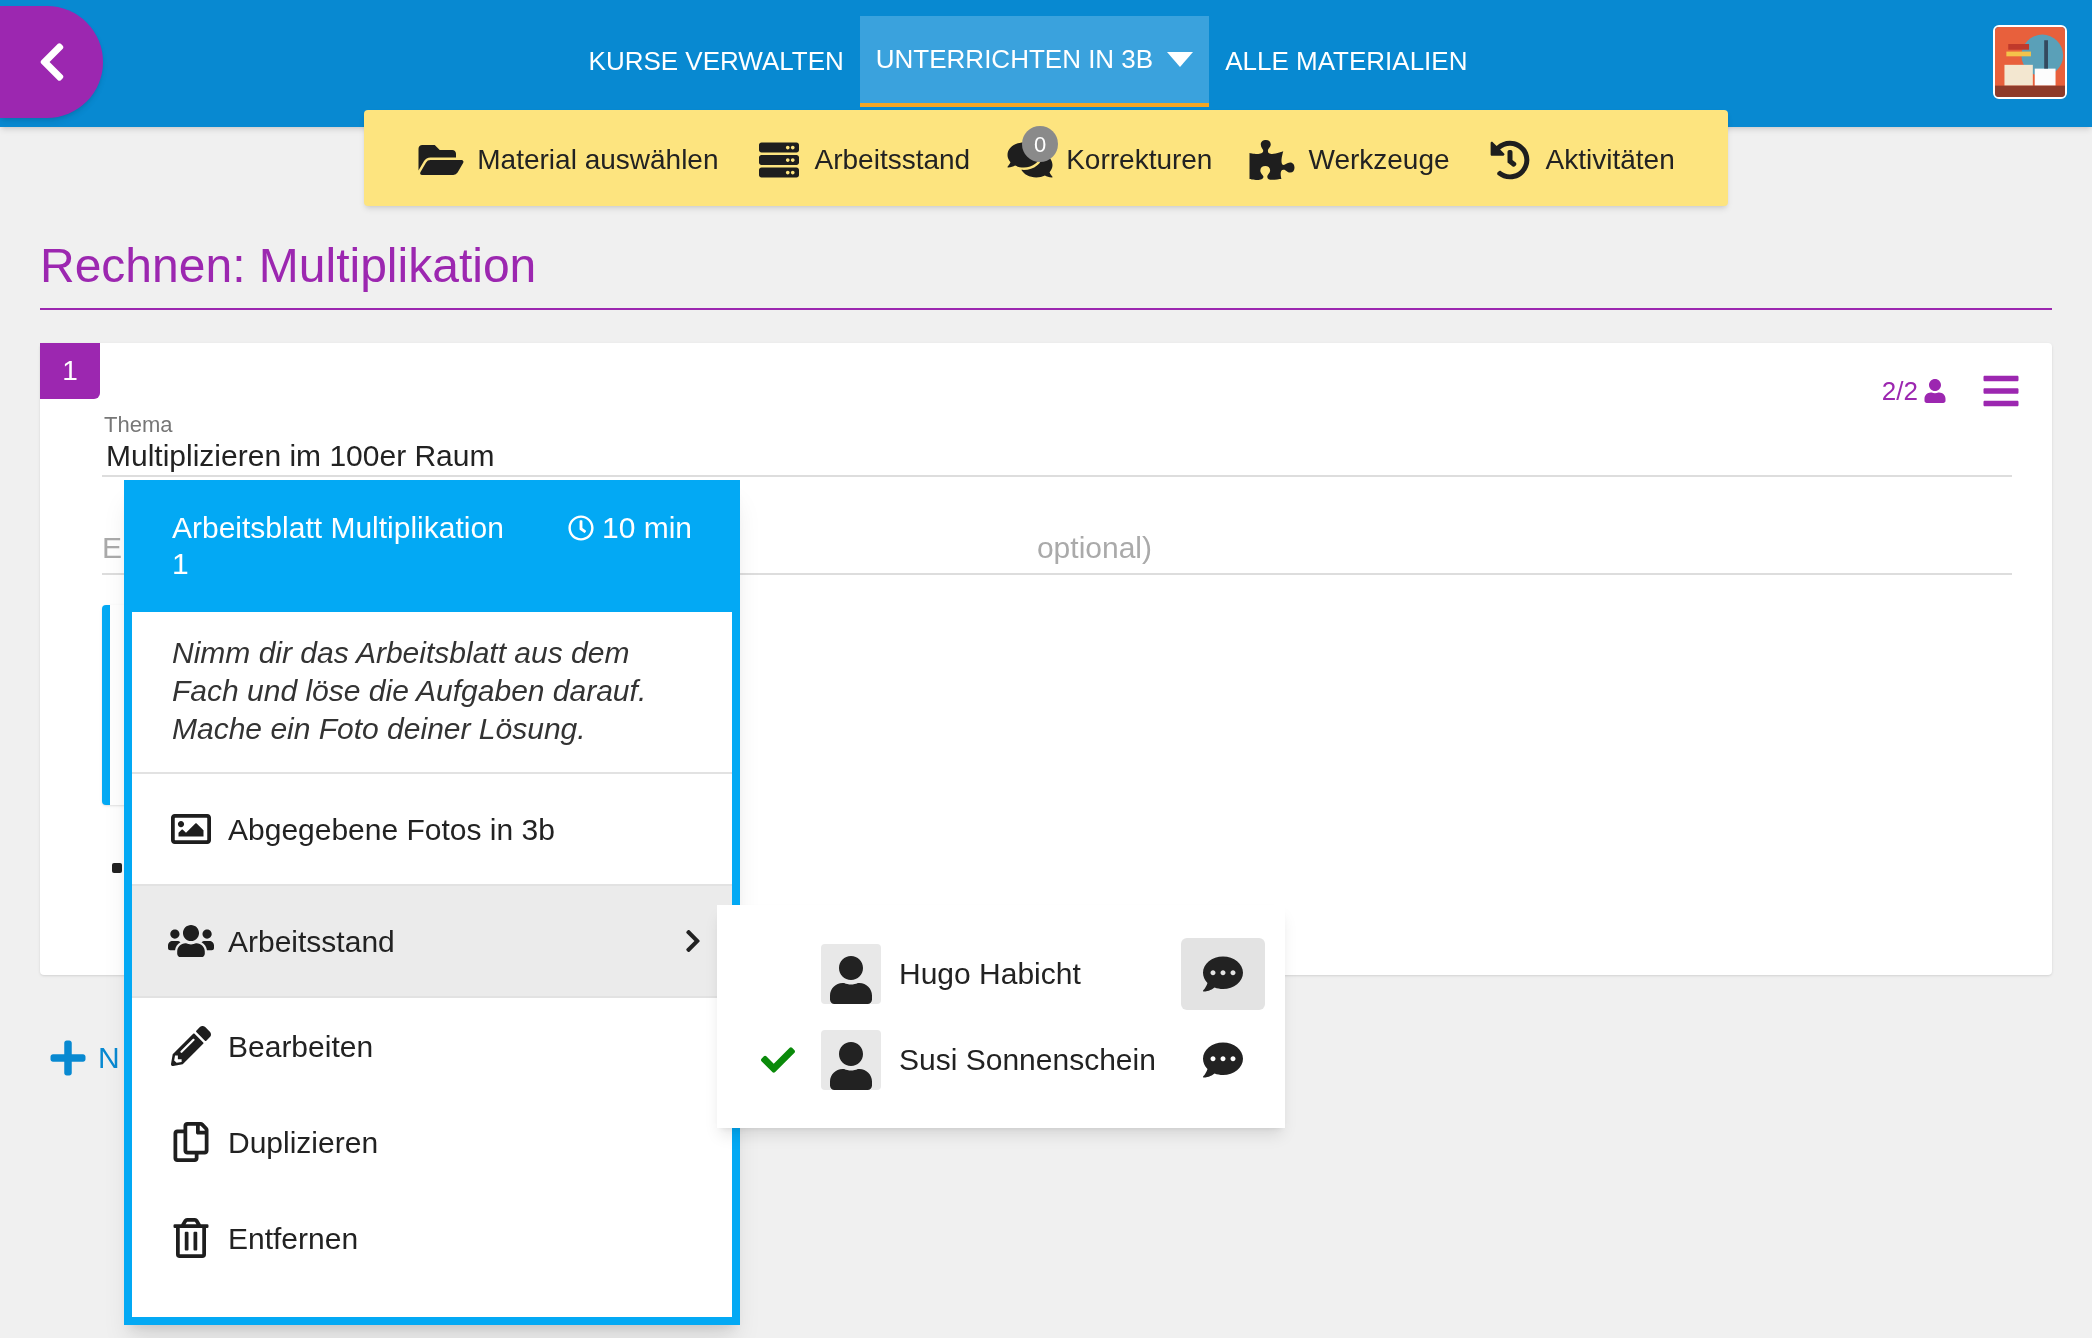 This screenshot has width=2092, height=1338. What do you see at coordinates (1346, 61) in the screenshot?
I see `nav-tab: ALLE MATERIALIEN` at bounding box center [1346, 61].